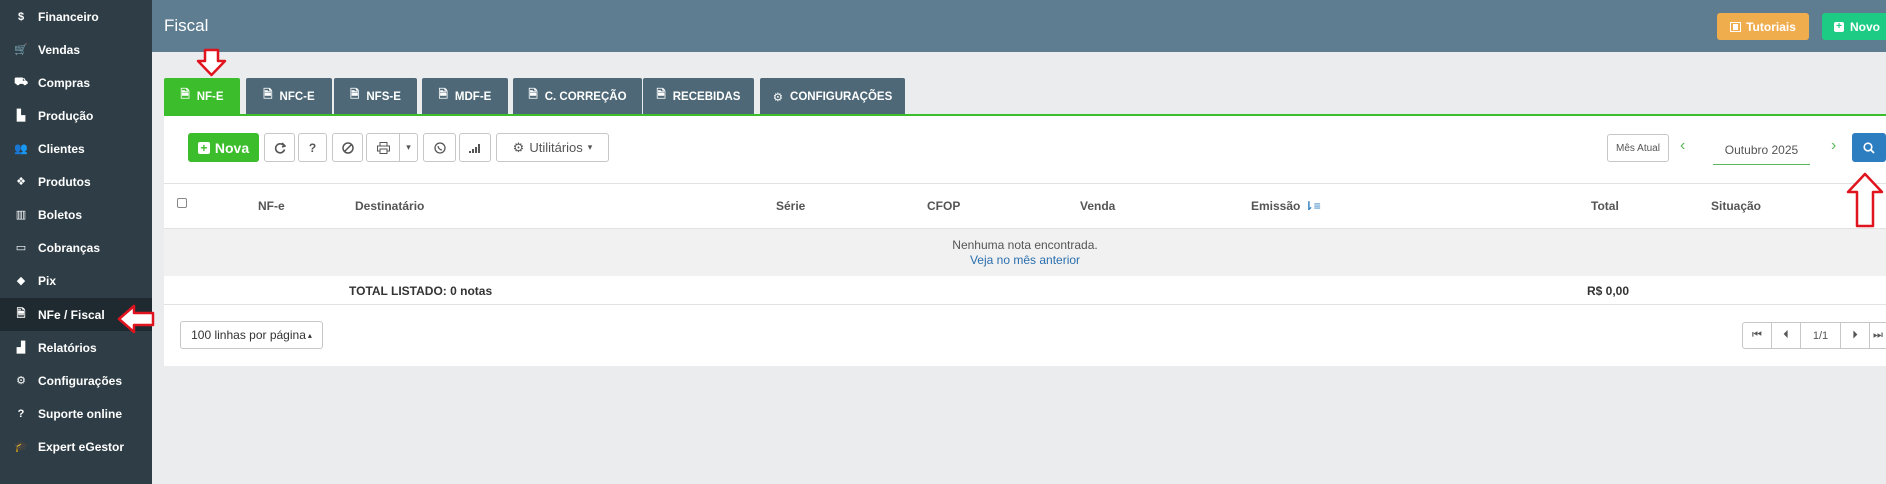 The height and width of the screenshot is (484, 1886). What do you see at coordinates (136, 319) in the screenshot?
I see `annotation-arrow-left-icon` at bounding box center [136, 319].